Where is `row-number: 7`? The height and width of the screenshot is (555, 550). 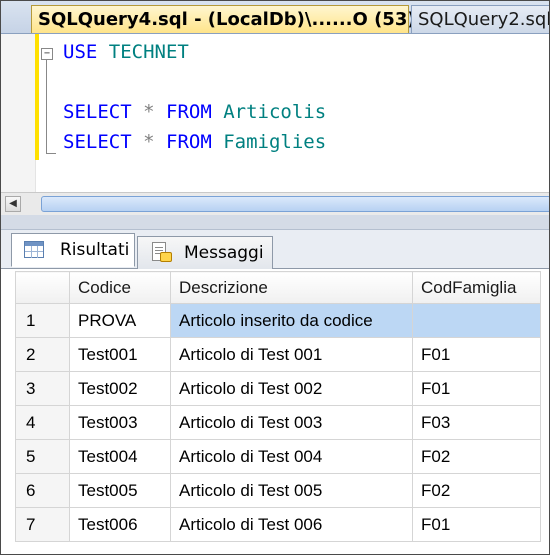 row-number: 7 is located at coordinates (42, 524).